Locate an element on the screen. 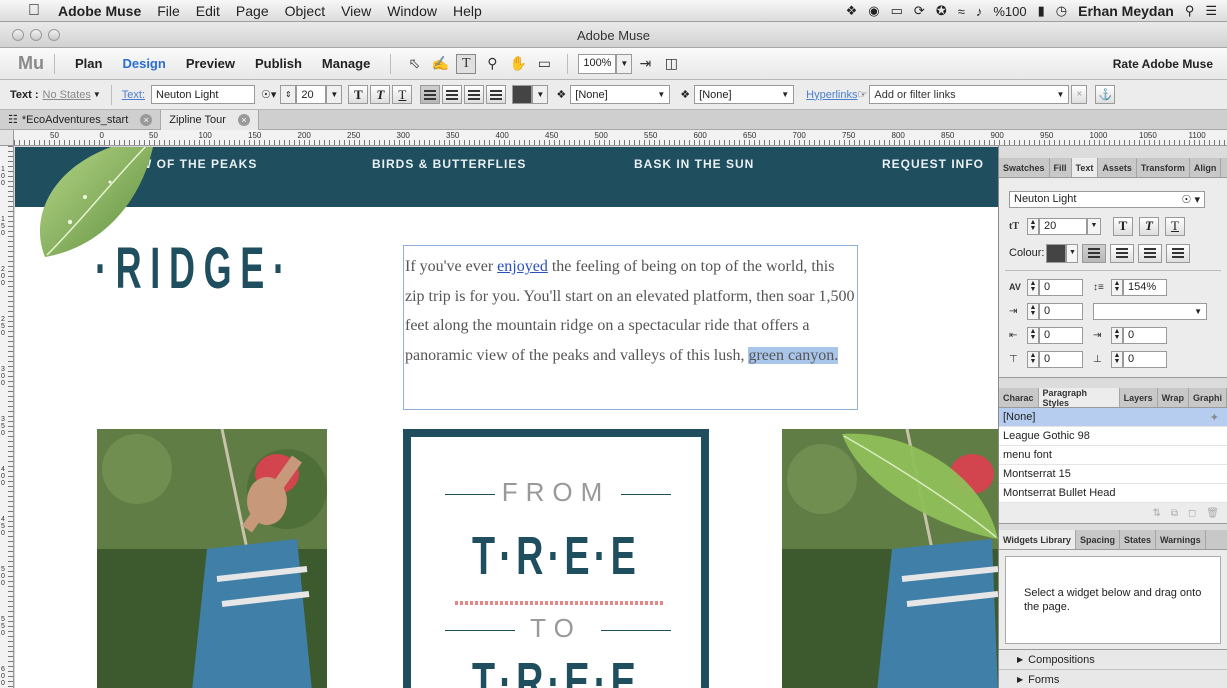 This screenshot has height=688, width=1227. tab-assets: Assets is located at coordinates (1117, 167).